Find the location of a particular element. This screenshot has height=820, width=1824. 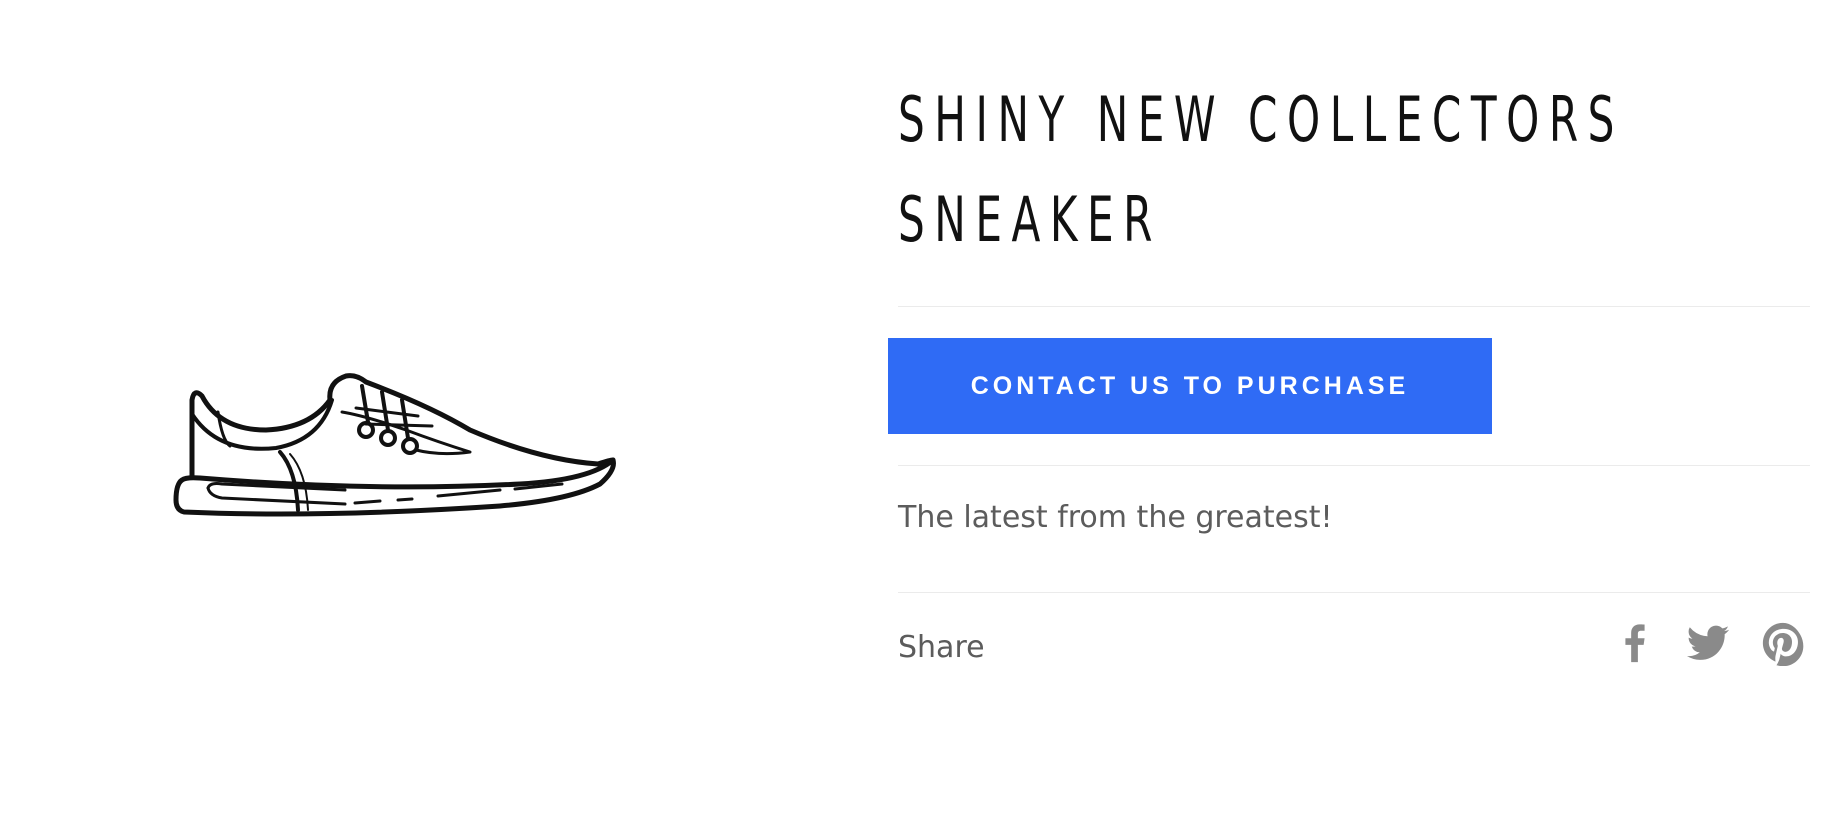

product-title: SHINY NEW COLLECTORS SNEAKER is located at coordinates (1261, 169).